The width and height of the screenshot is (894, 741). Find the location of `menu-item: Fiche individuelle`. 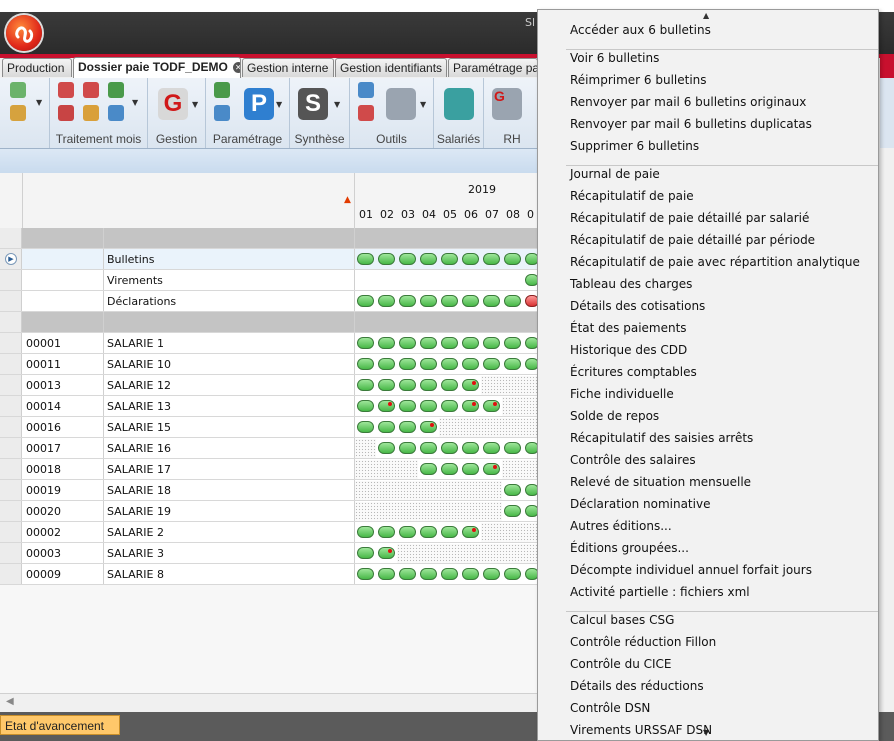

menu-item: Fiche individuelle is located at coordinates (622, 394).